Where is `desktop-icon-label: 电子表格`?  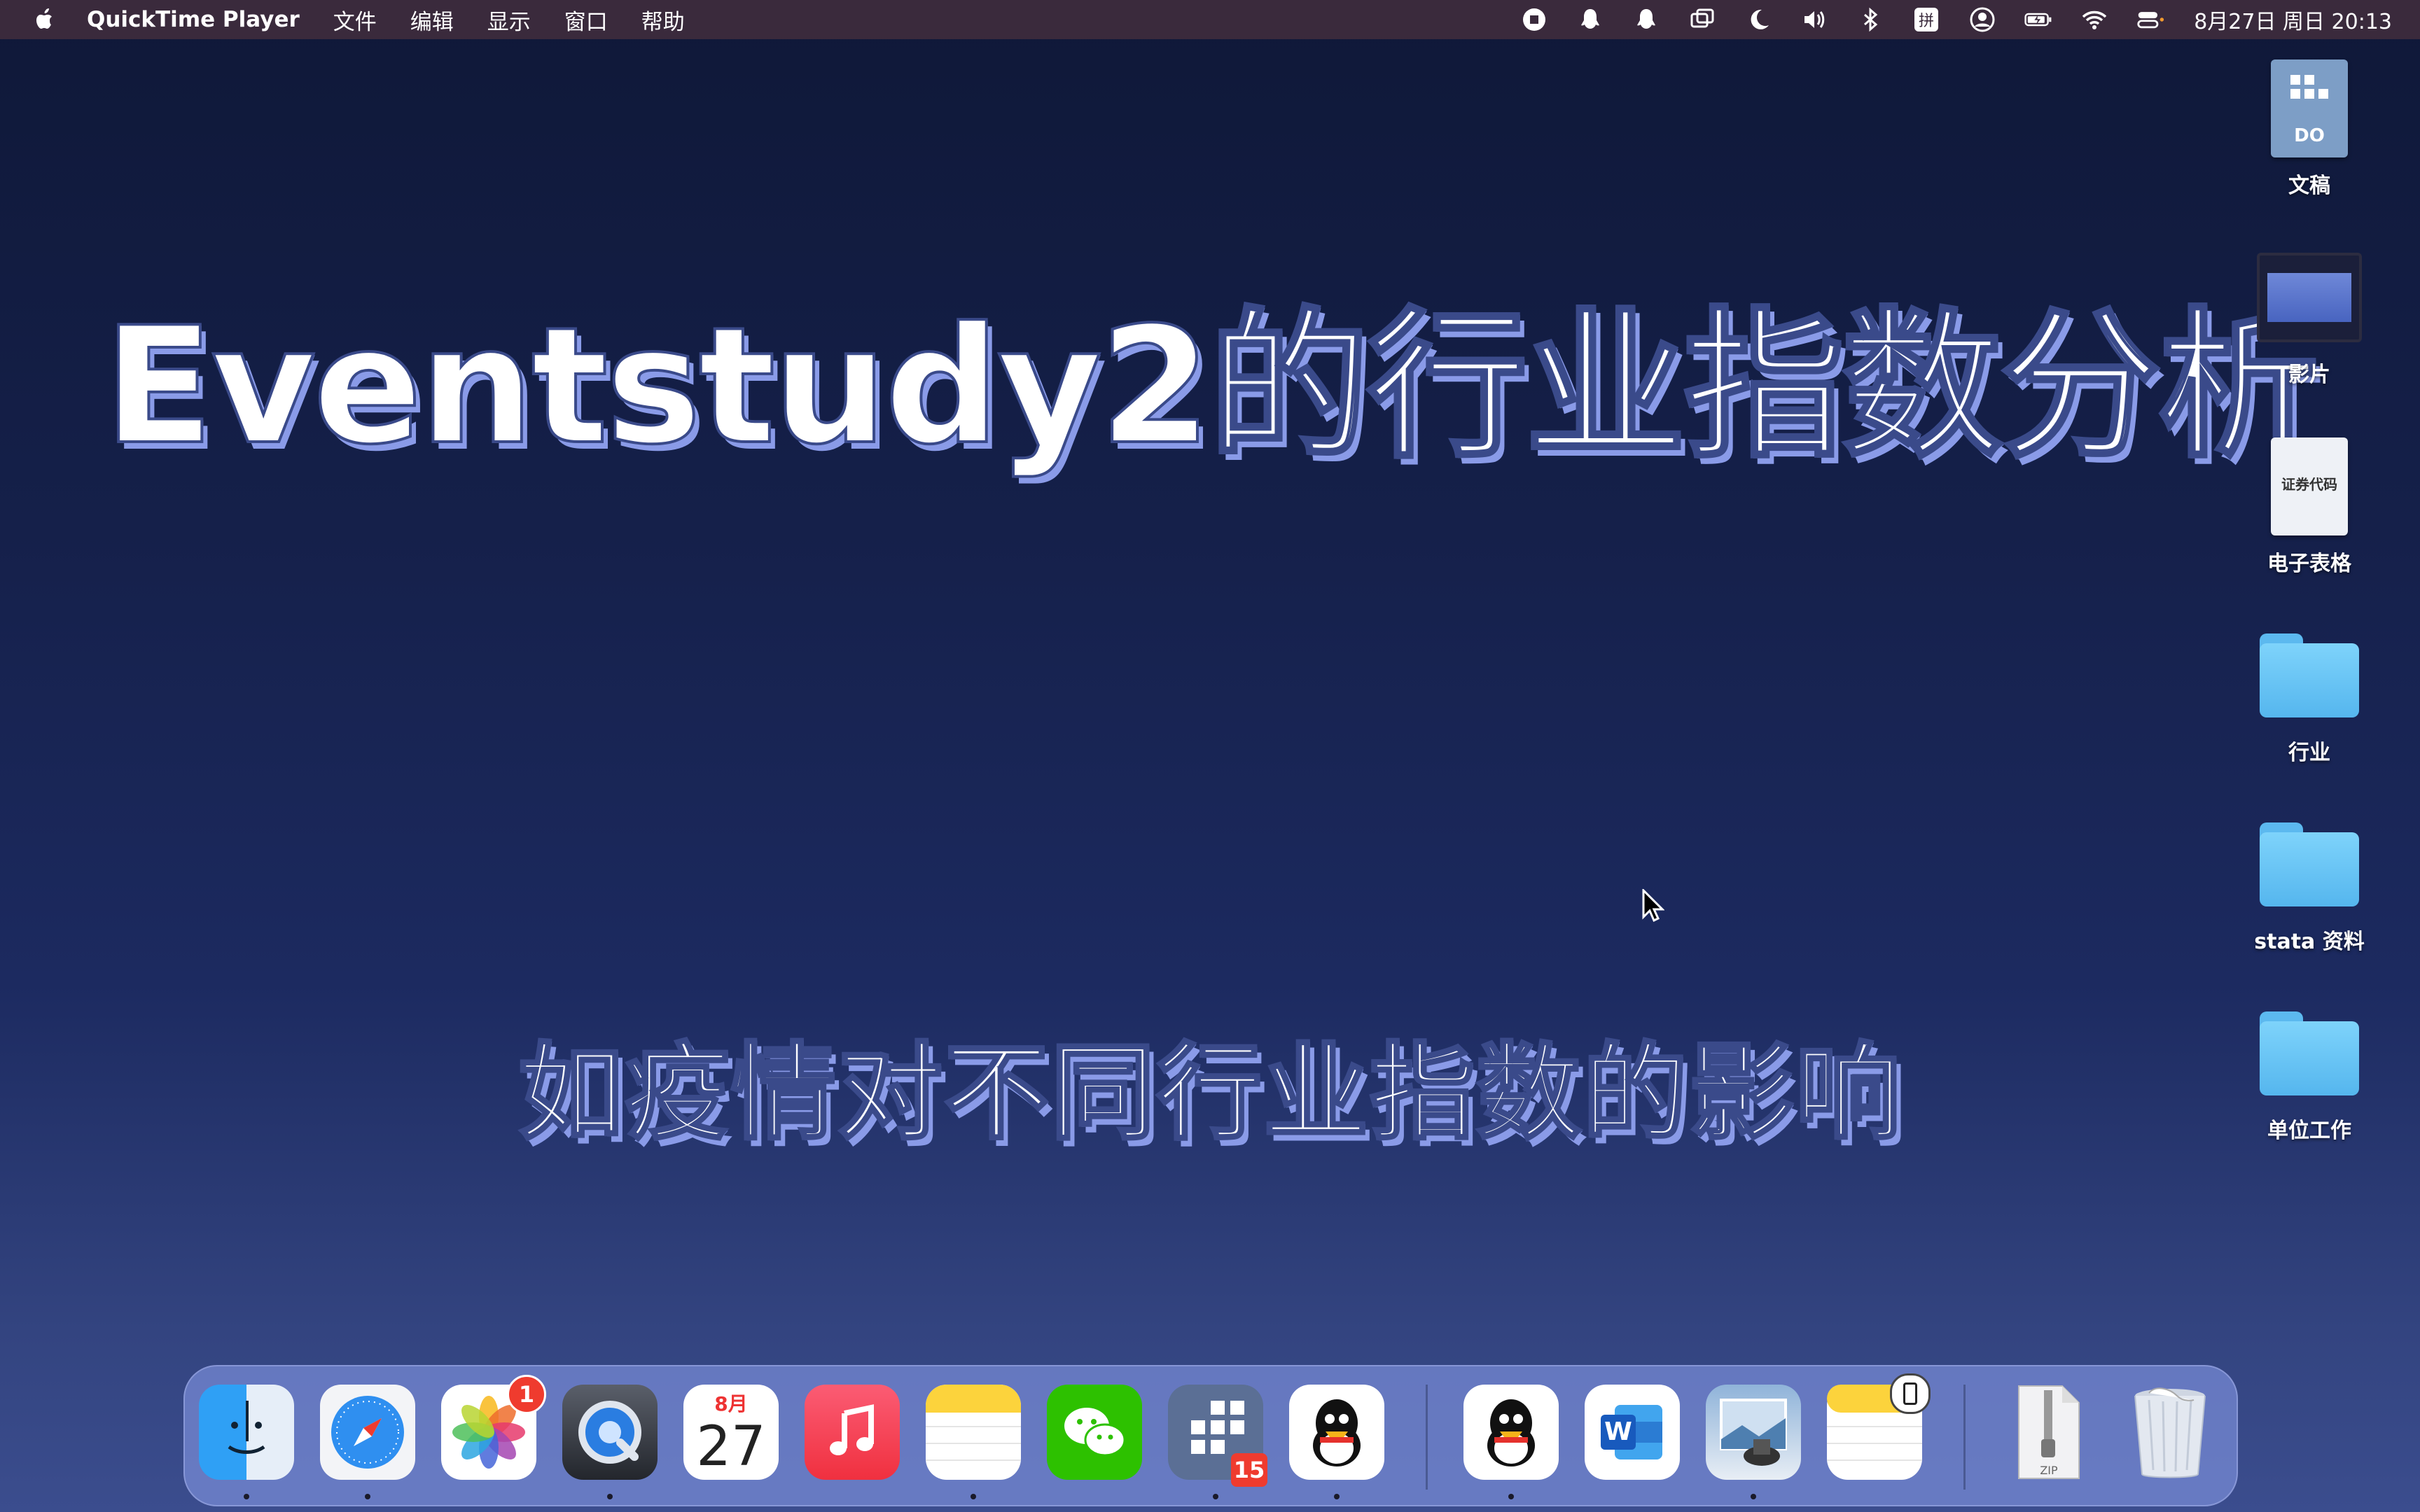 desktop-icon-label: 电子表格 is located at coordinates (2309, 564).